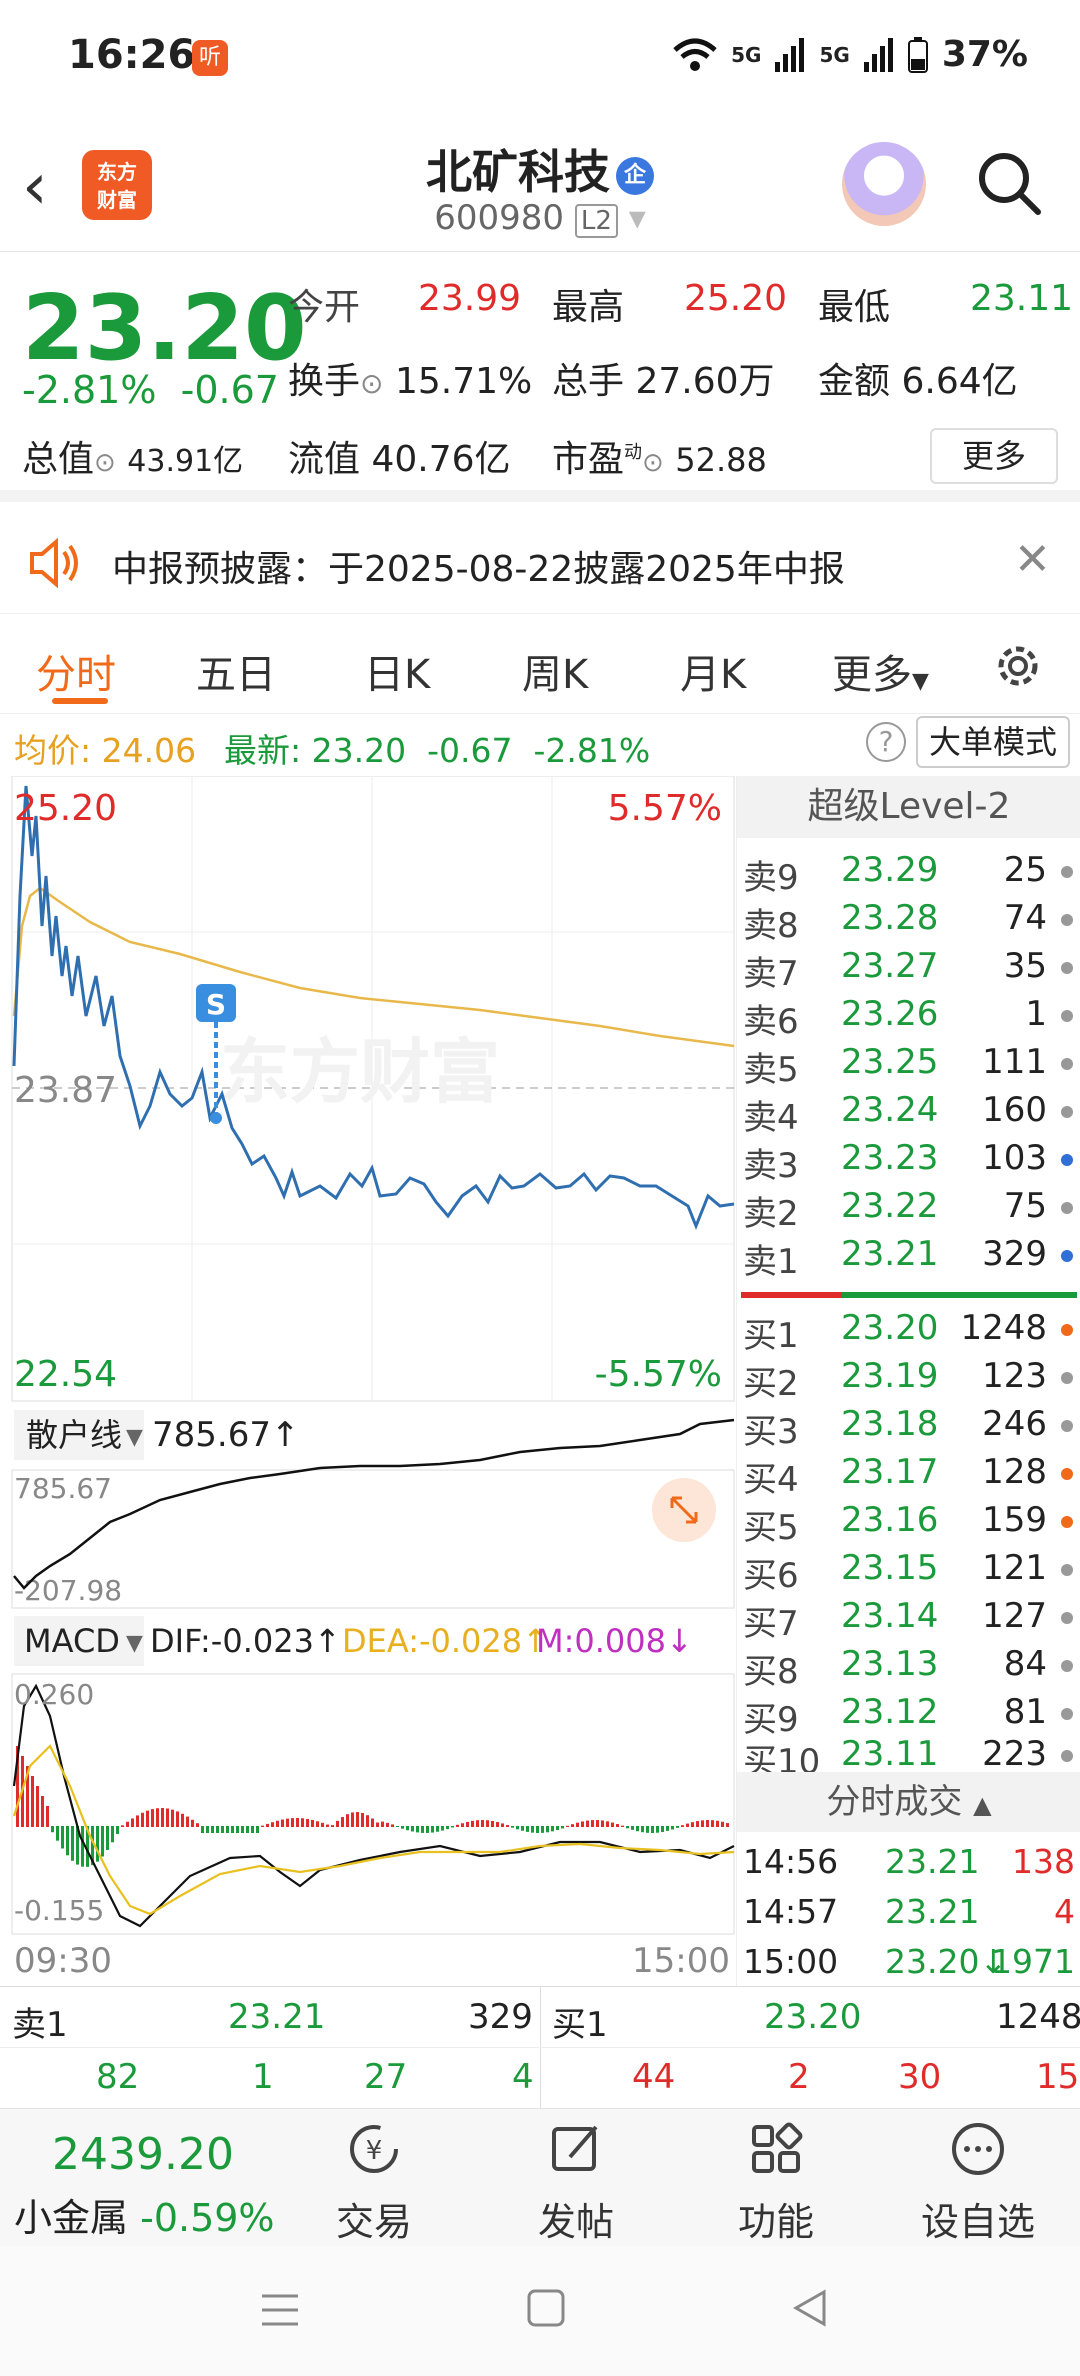  What do you see at coordinates (908, 1476) in the screenshot?
I see `bid-row: 买4 23.17 128` at bounding box center [908, 1476].